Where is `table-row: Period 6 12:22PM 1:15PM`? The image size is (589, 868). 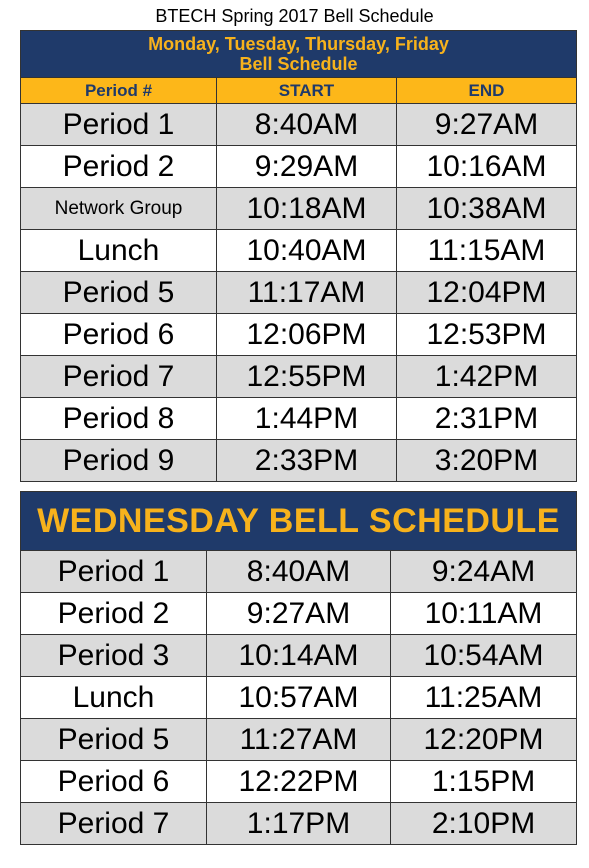 table-row: Period 6 12:22PM 1:15PM is located at coordinates (299, 781).